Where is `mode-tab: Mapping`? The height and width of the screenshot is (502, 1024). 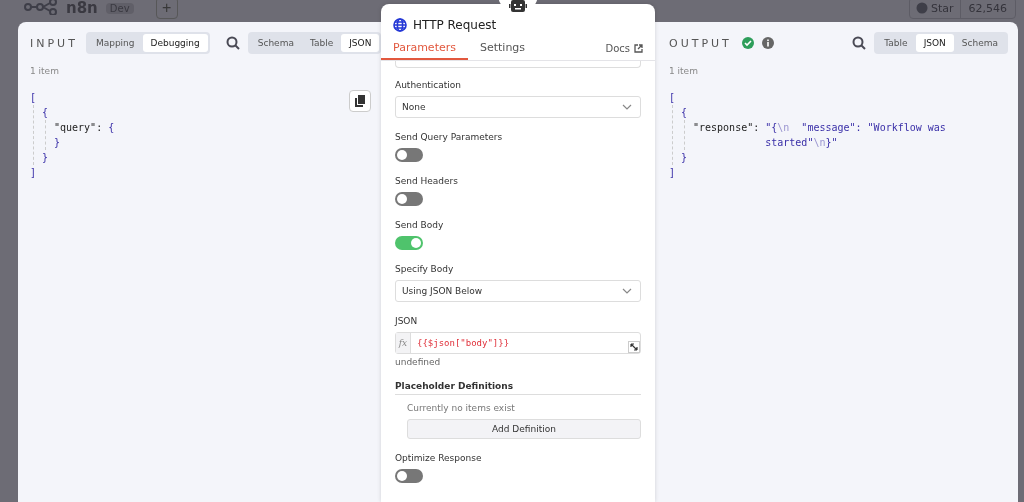
mode-tab: Mapping is located at coordinates (115, 43).